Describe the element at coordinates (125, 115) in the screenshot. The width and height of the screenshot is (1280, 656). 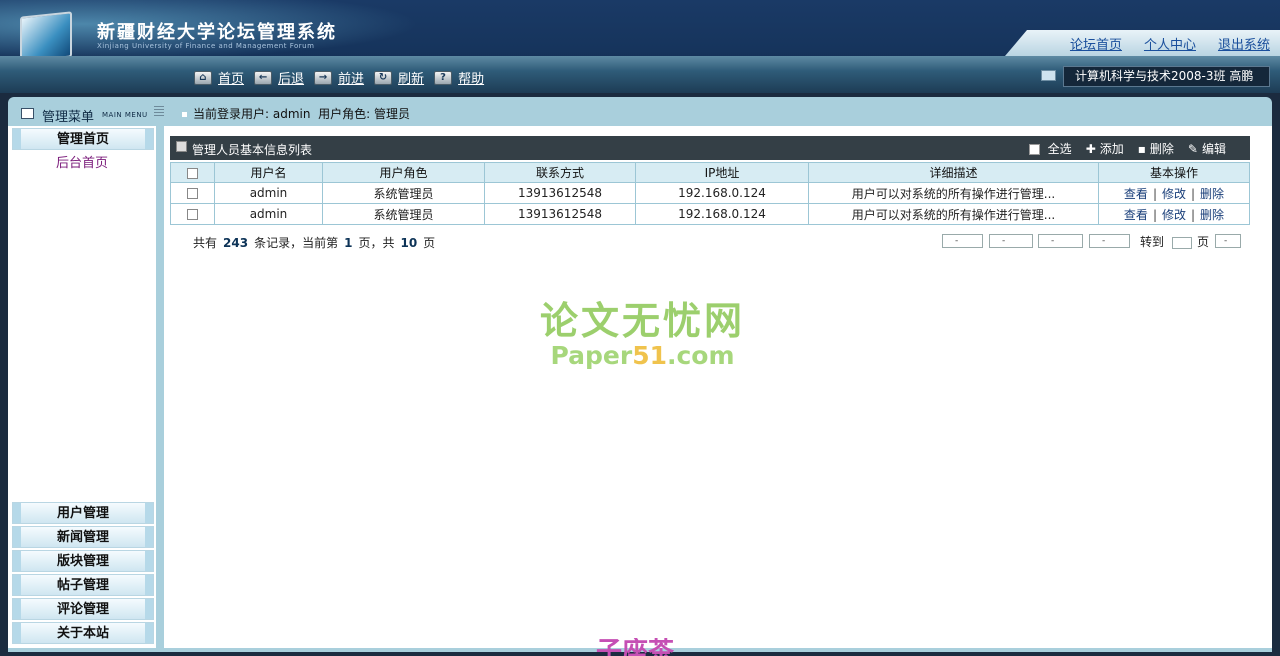
I see `menu-title-en: MAIN MENU` at that location.